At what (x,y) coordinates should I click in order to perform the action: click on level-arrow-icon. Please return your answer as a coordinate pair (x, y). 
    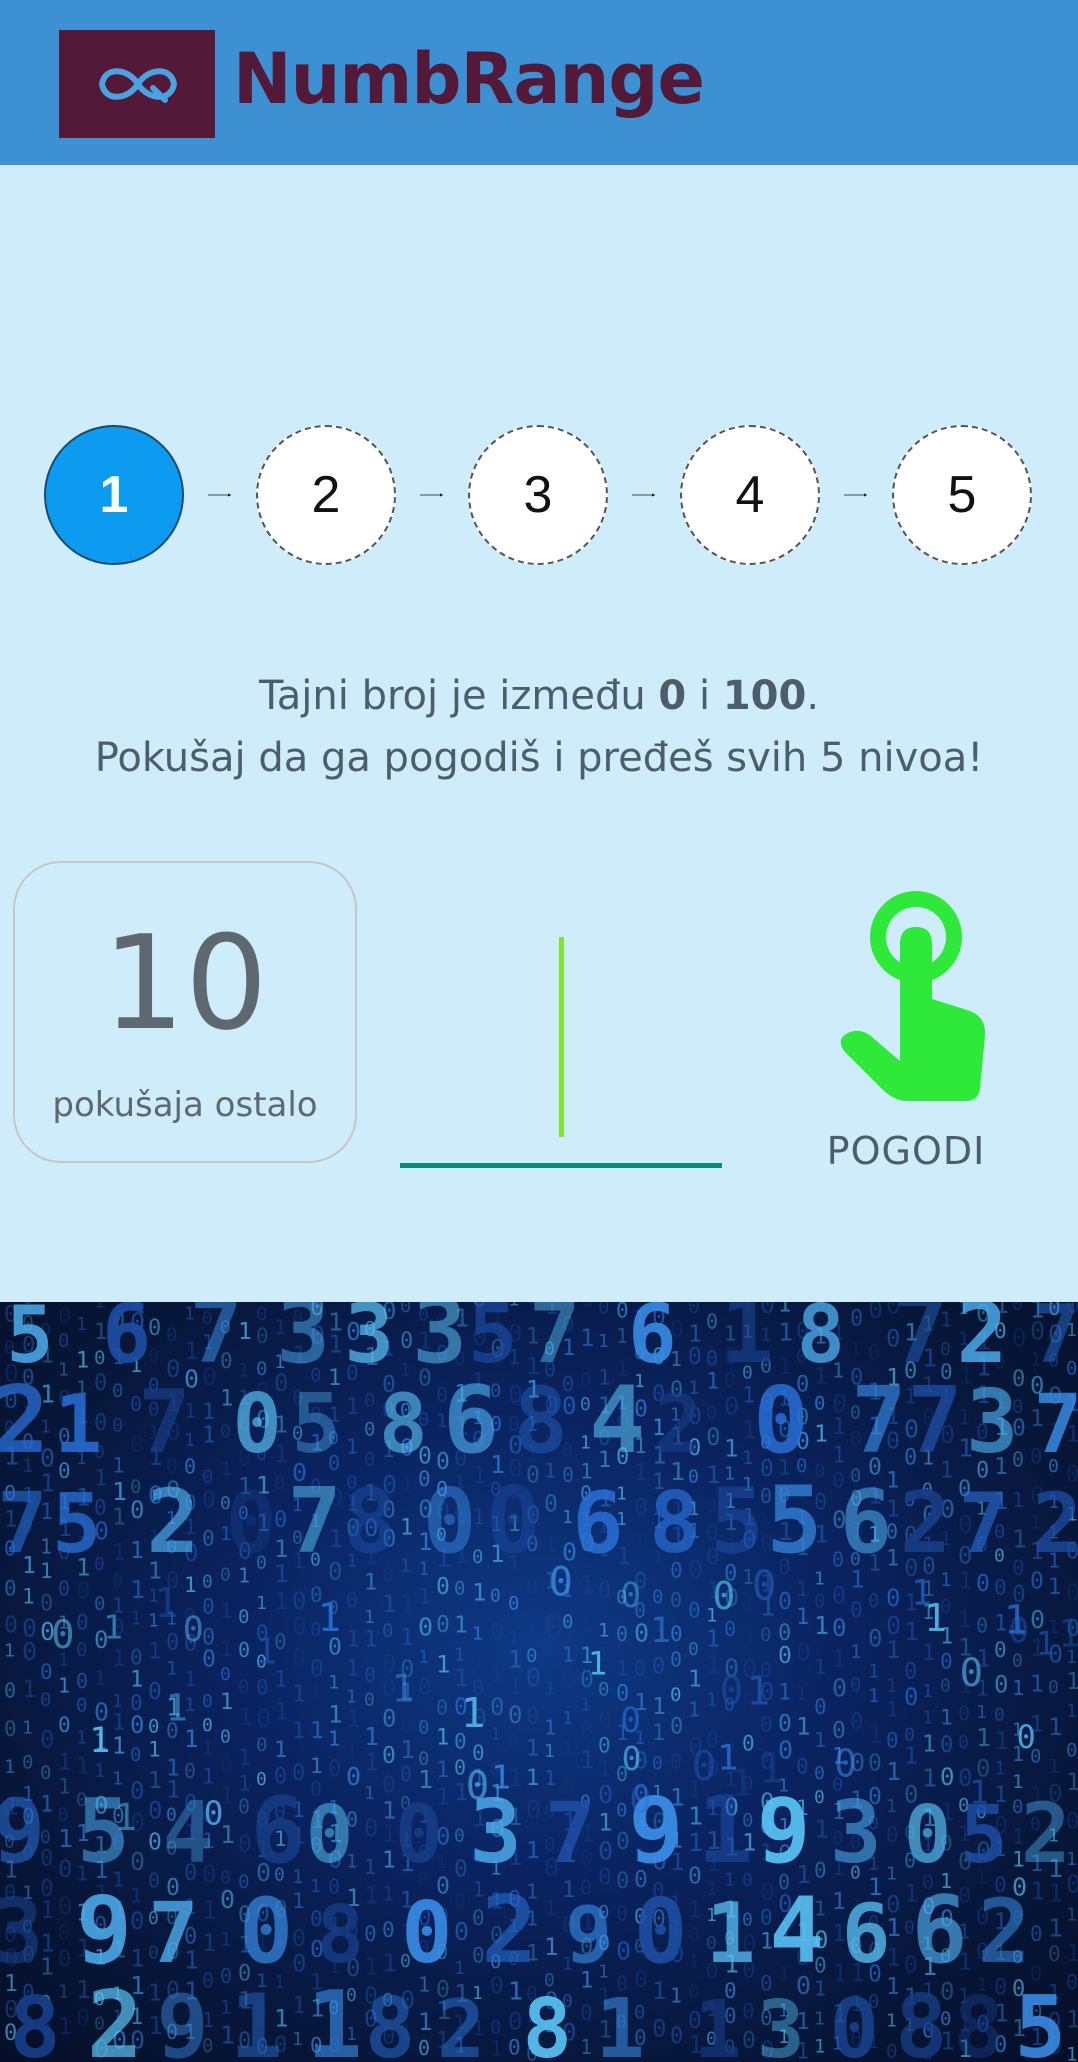
    Looking at the image, I should click on (644, 495).